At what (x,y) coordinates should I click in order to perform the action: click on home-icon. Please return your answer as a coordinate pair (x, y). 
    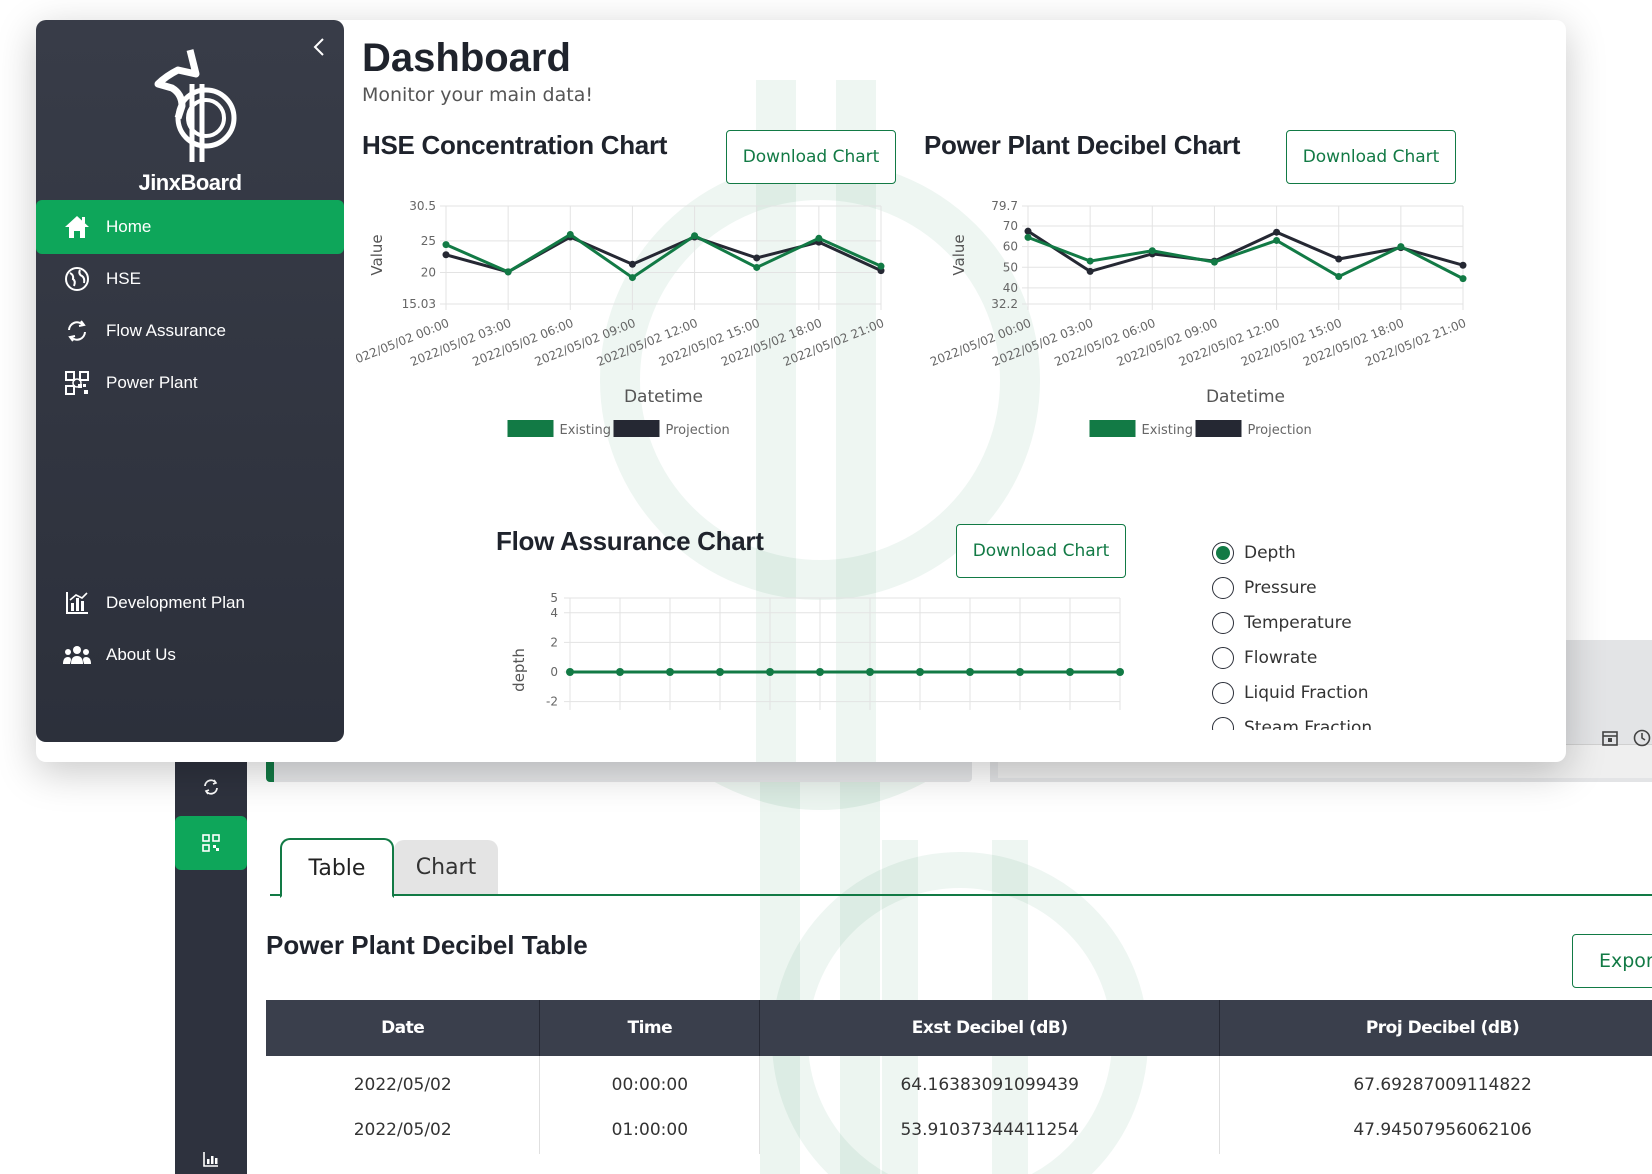
    Looking at the image, I should click on (77, 227).